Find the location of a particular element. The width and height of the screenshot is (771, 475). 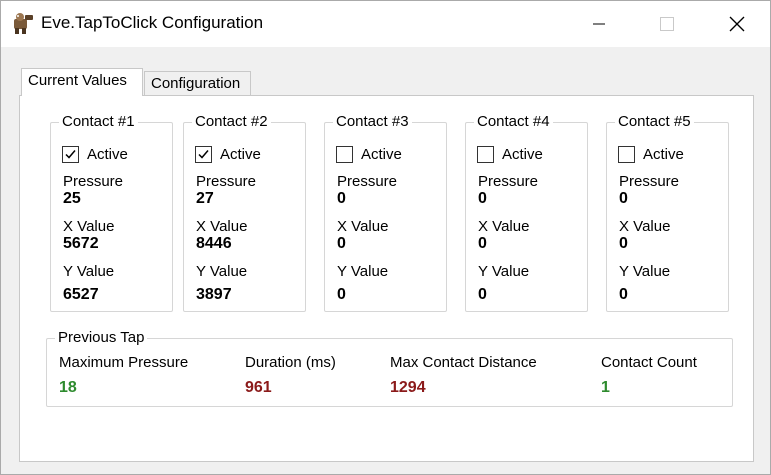

minimize-icon is located at coordinates (599, 24).